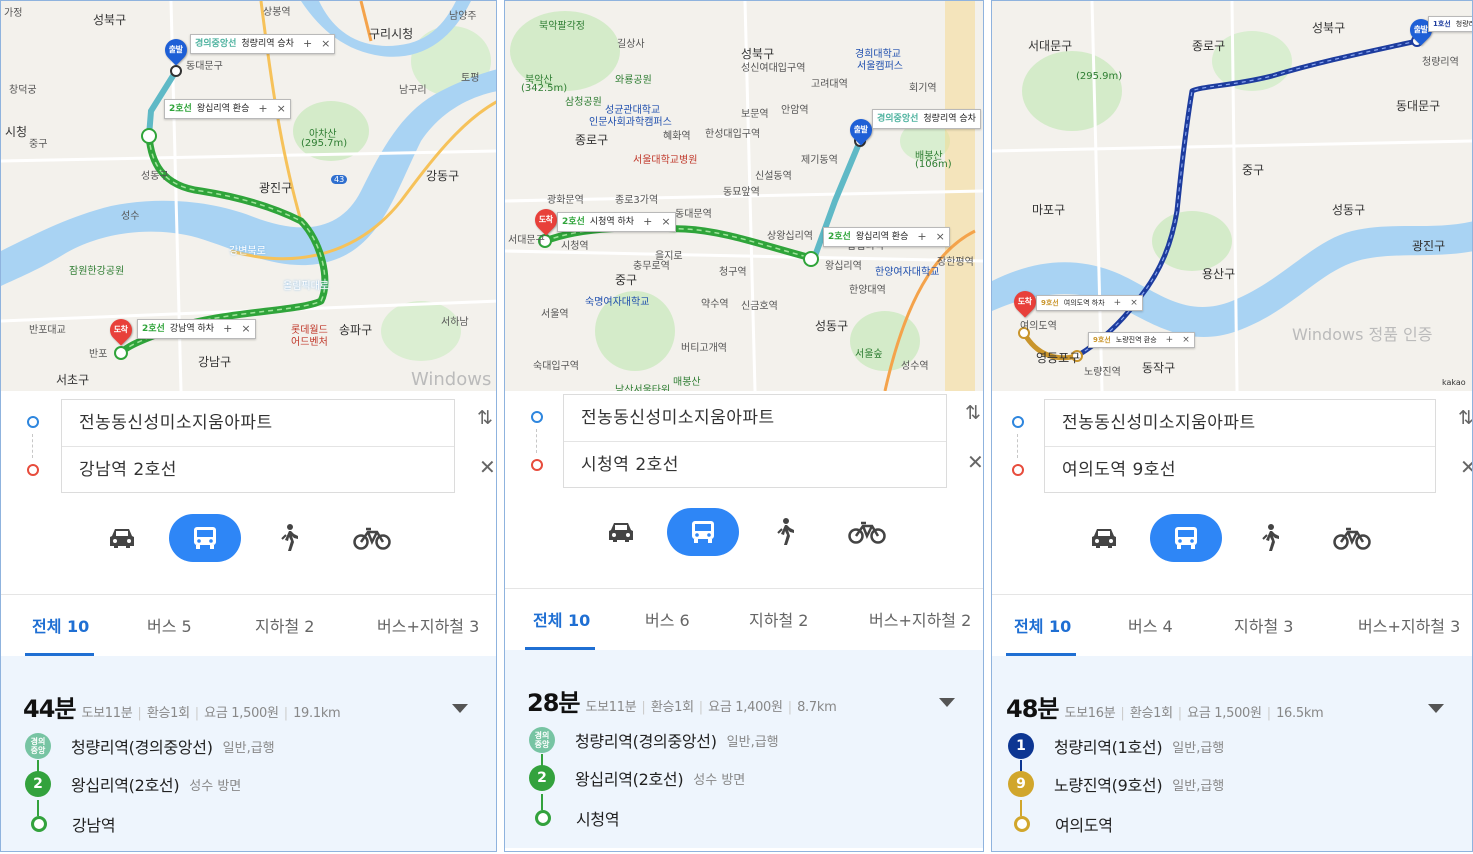 This screenshot has width=1473, height=854. What do you see at coordinates (1240, 469) in the screenshot?
I see `destination-input: 여의도역 9호선` at bounding box center [1240, 469].